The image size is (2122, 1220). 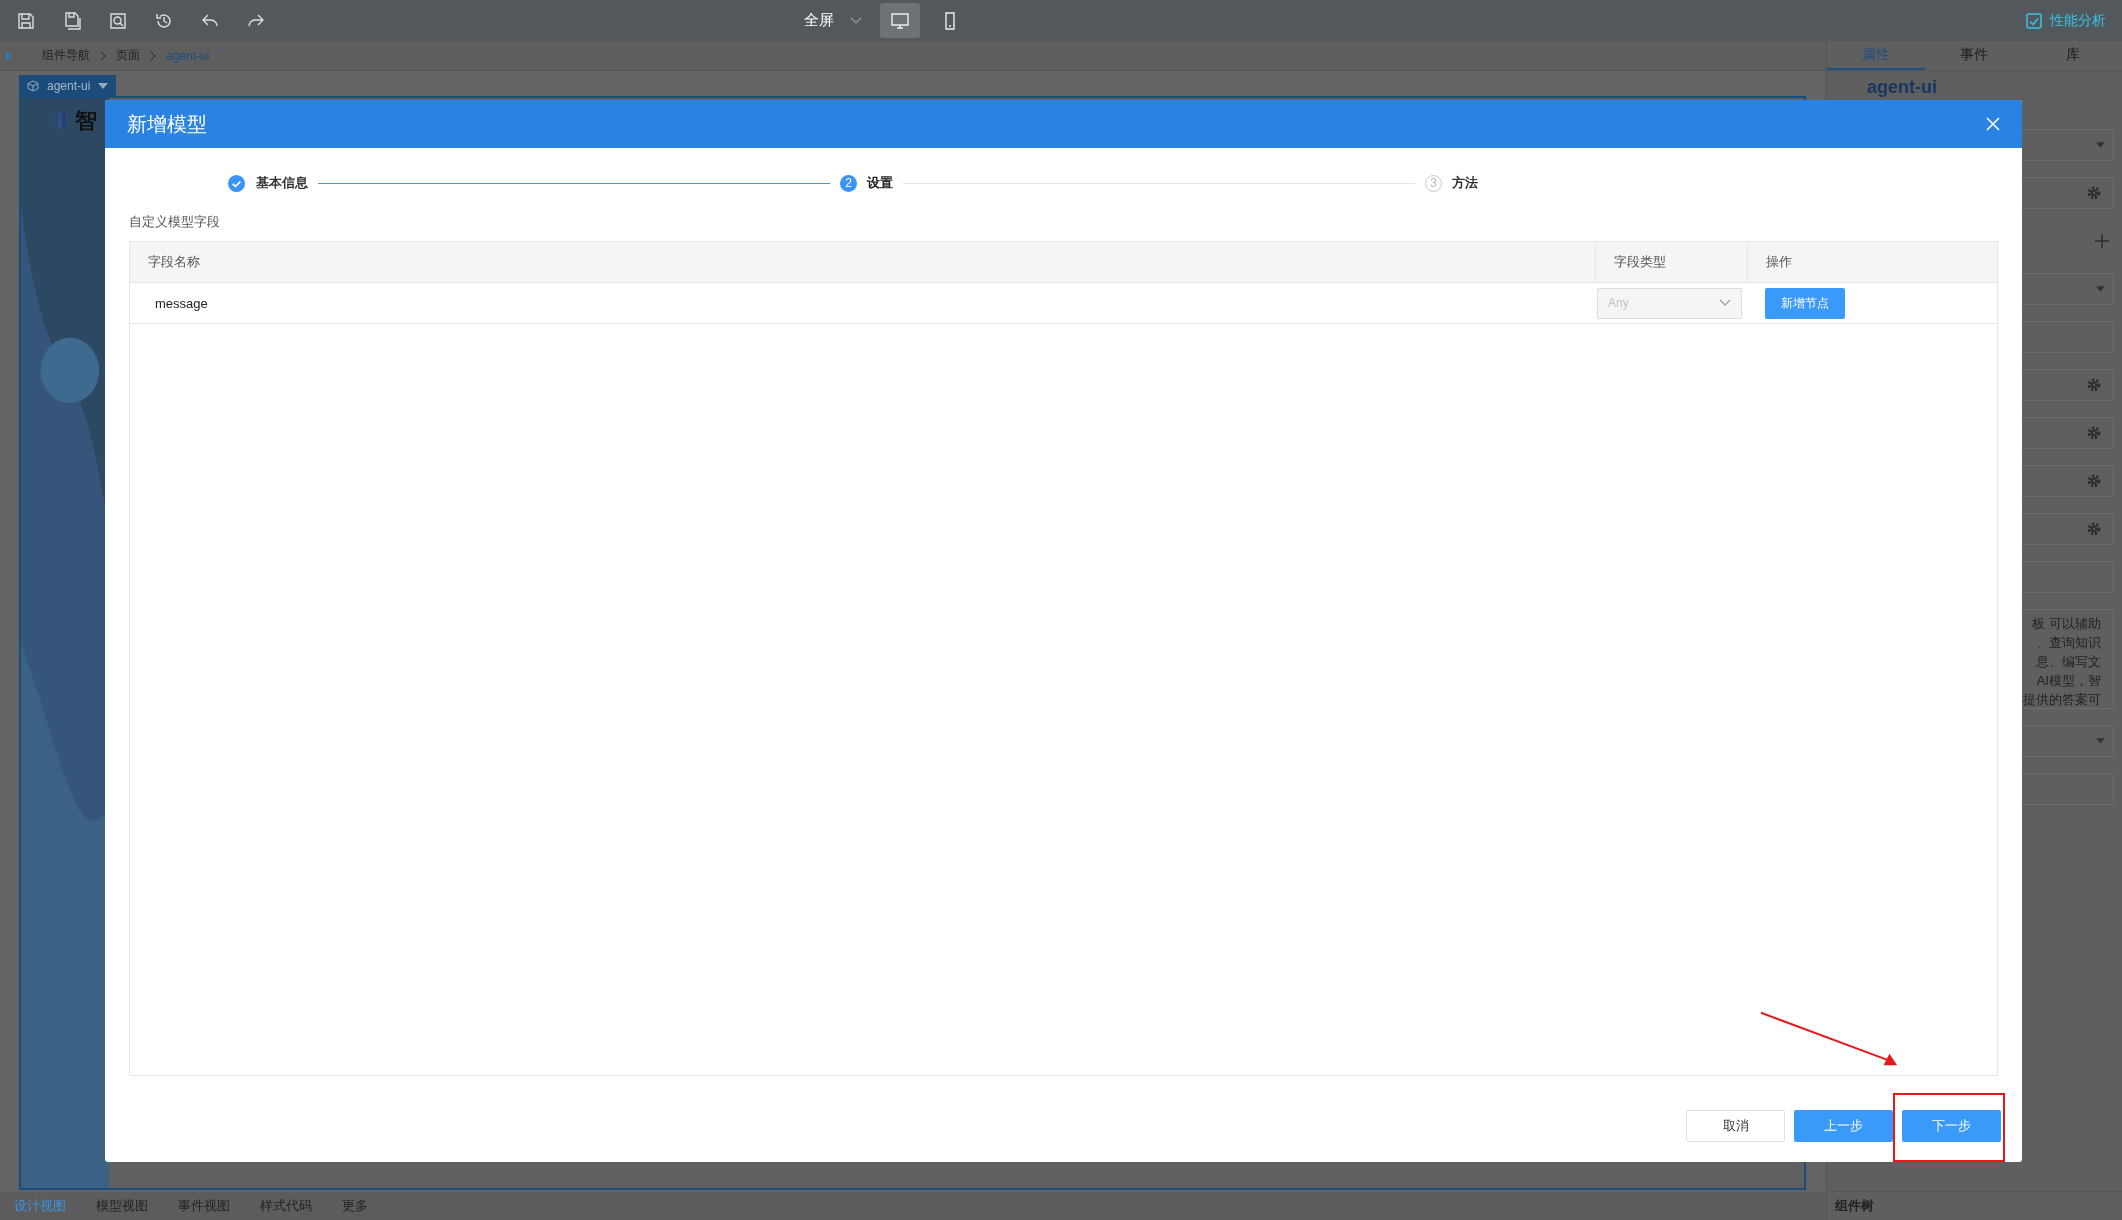 What do you see at coordinates (848, 183) in the screenshot?
I see `step-number: 2` at bounding box center [848, 183].